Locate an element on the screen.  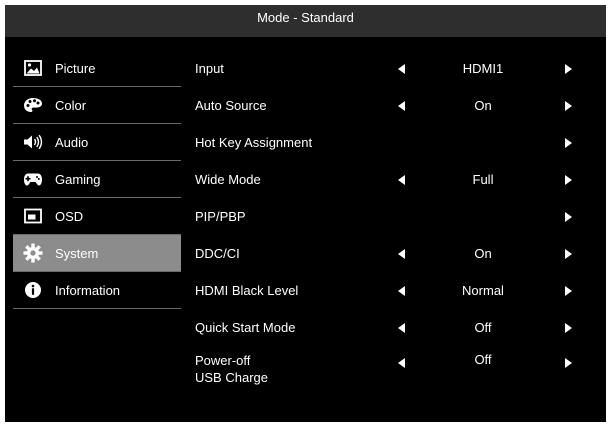
sidebar-item-information: Information is located at coordinates (97, 290).